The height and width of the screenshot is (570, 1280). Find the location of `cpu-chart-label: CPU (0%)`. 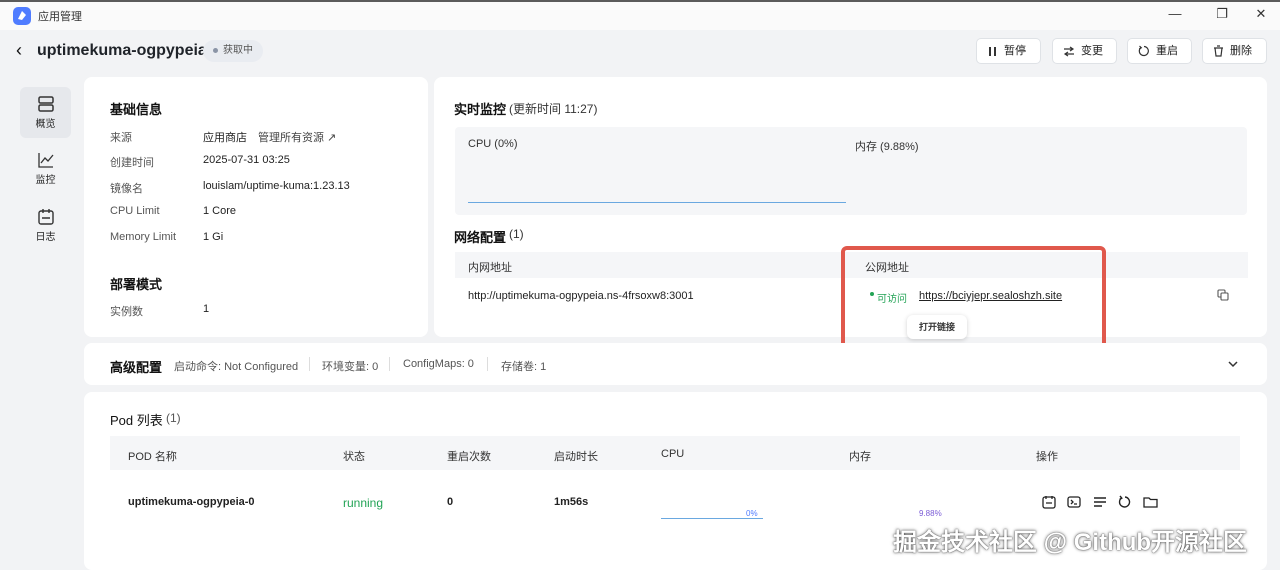

cpu-chart-label: CPU (0%) is located at coordinates (493, 144).